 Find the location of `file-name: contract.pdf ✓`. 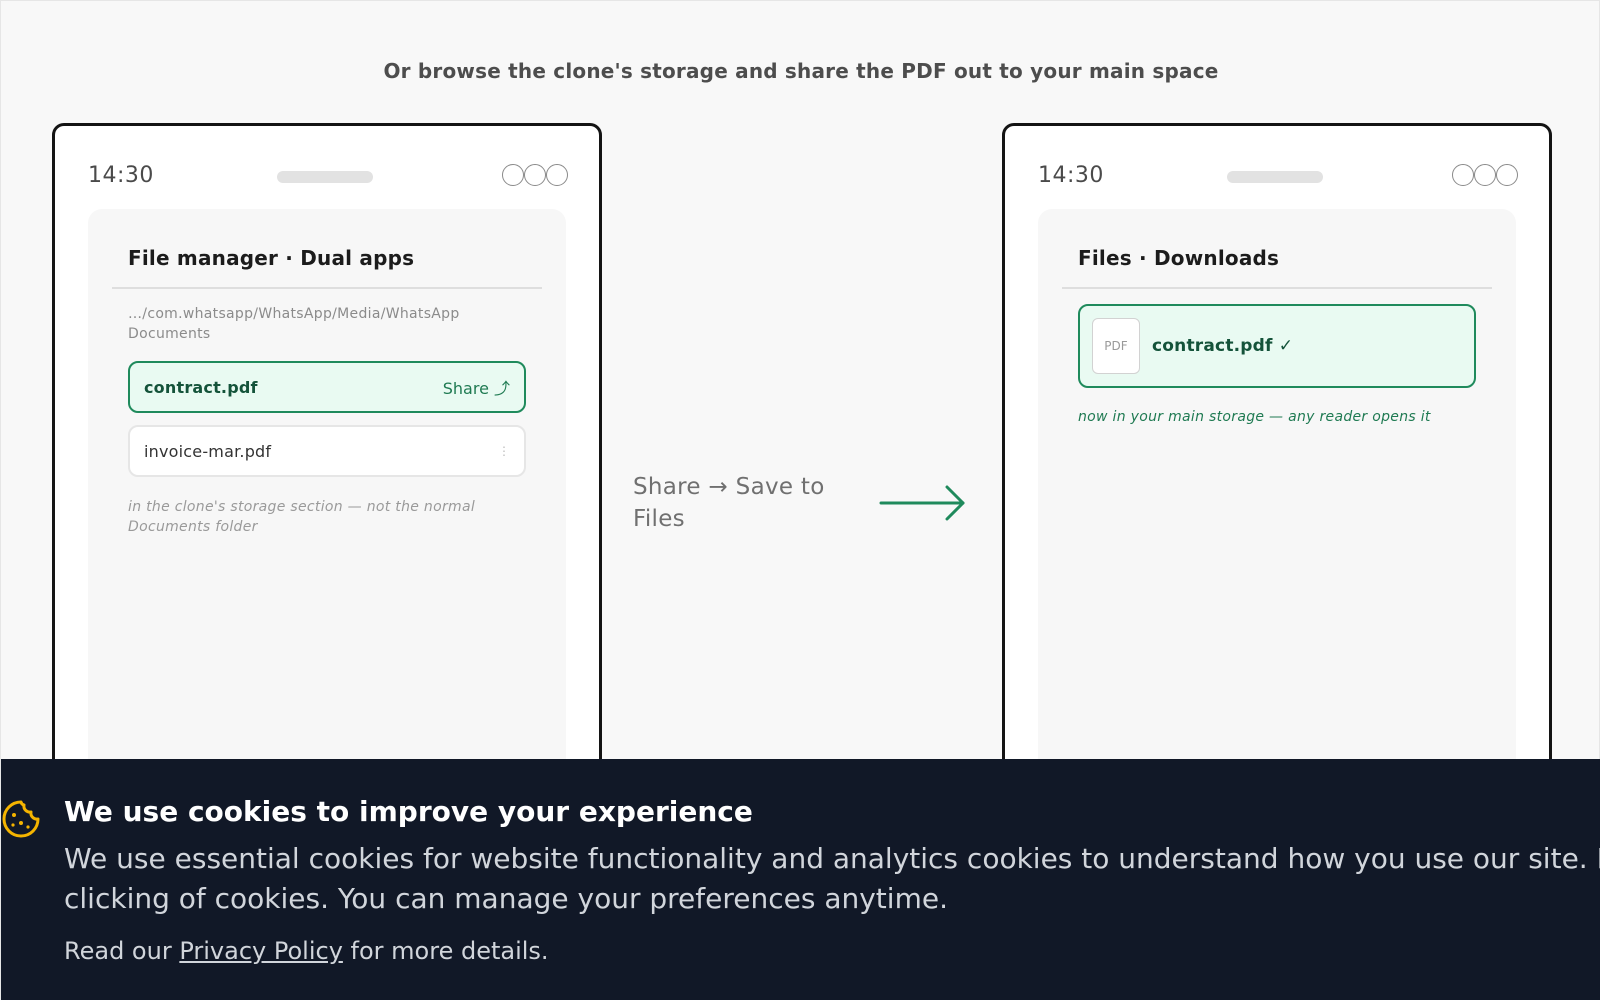

file-name: contract.pdf ✓ is located at coordinates (1223, 346).